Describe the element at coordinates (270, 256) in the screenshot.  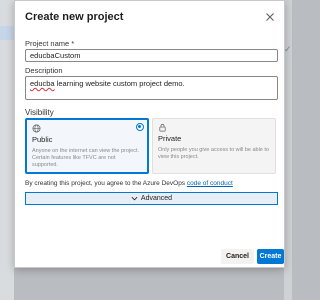
I see `create-button: Create` at that location.